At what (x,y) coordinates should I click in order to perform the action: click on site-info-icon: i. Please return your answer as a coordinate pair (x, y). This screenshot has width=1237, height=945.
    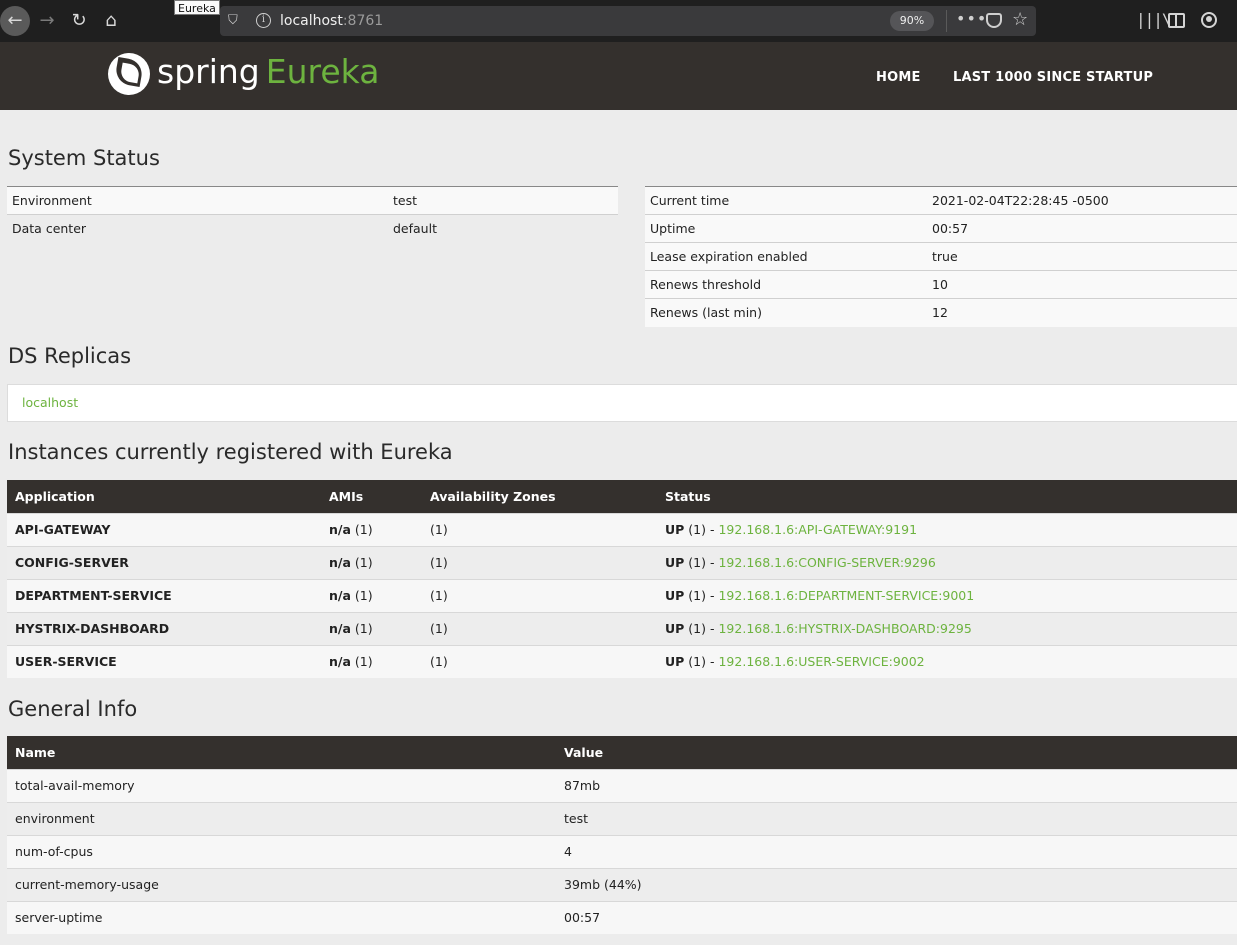
    Looking at the image, I should click on (263, 20).